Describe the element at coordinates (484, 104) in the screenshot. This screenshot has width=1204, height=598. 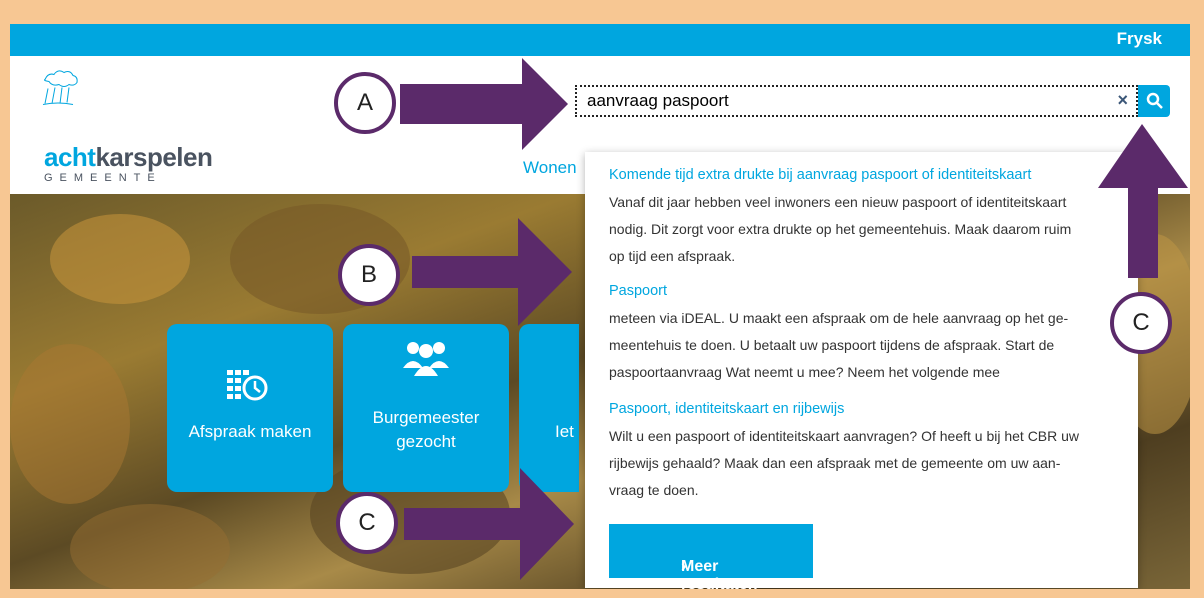
I see `arrow-a` at that location.